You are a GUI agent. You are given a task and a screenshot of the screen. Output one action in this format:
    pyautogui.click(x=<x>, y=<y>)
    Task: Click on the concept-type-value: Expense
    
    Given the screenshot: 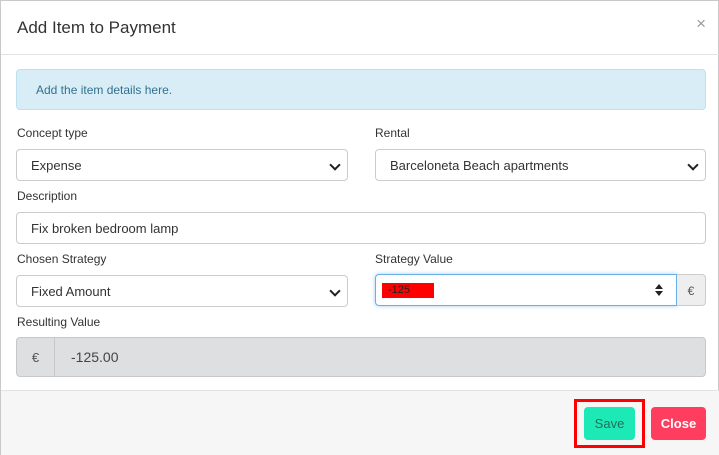 What is the action you would take?
    pyautogui.click(x=56, y=165)
    